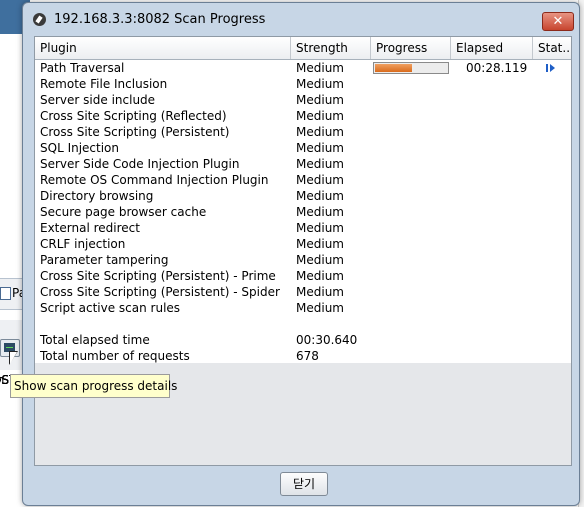  I want to click on dialog-titlebar: 192.168.3.3:8082 Scan Progress ✕, so click(301, 19).